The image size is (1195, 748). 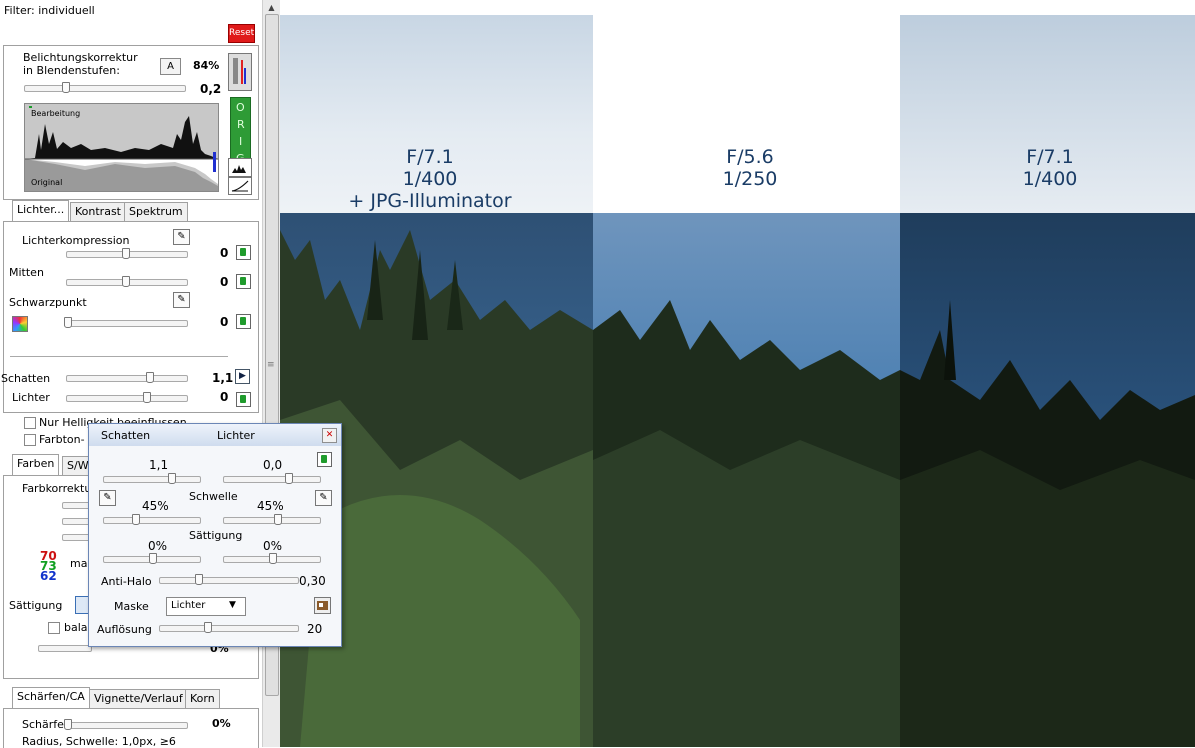 I want to click on scrollbar-grip-icon: ≡, so click(x=271, y=365).